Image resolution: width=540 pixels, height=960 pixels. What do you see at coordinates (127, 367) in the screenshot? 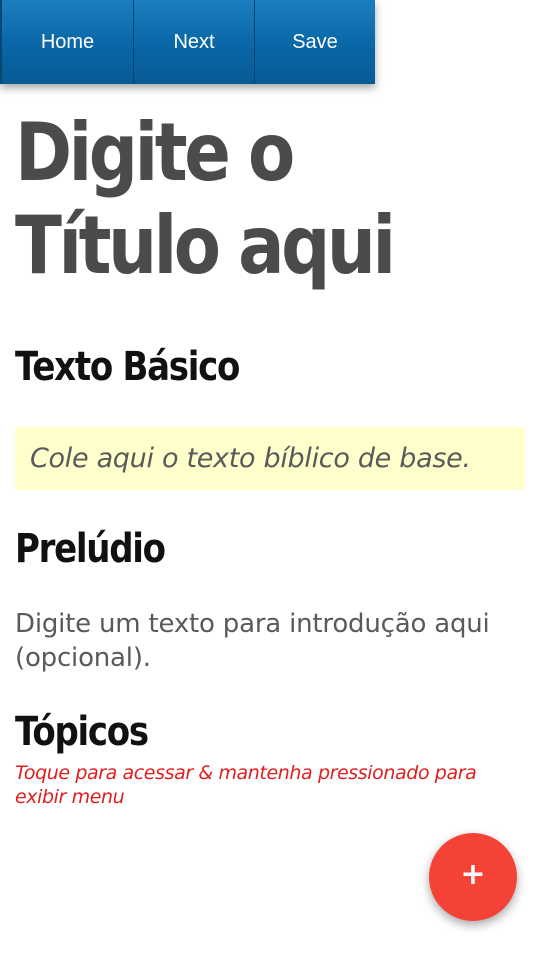
I see `heading-texto-basico: Texto Básico` at bounding box center [127, 367].